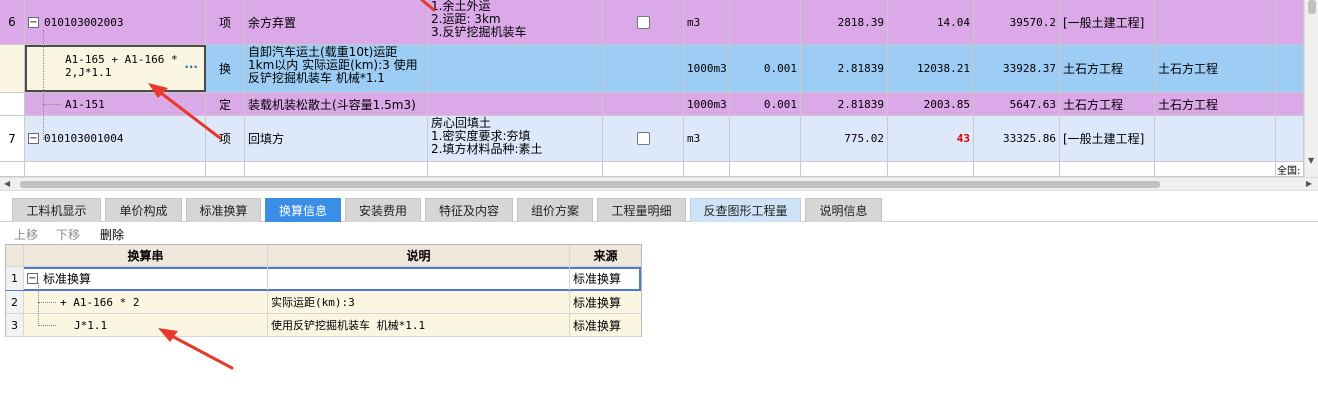  I want to click on features-cell: 1.余土外运 2.运距: 3km 3.反铲挖掘机装车, so click(515, 22).